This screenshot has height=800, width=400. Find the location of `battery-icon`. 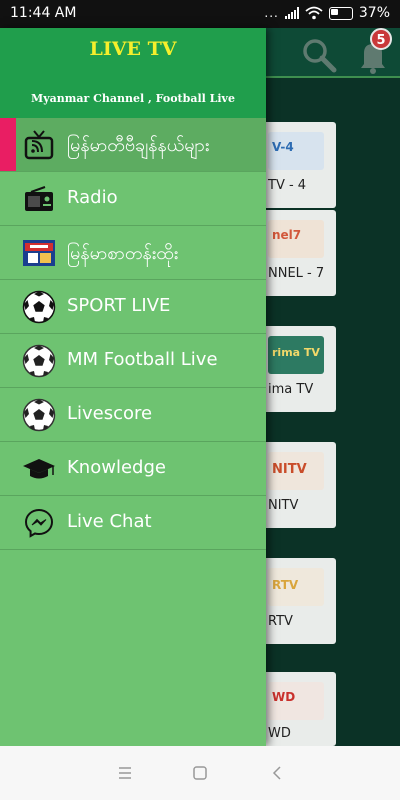

battery-icon is located at coordinates (340, 13).